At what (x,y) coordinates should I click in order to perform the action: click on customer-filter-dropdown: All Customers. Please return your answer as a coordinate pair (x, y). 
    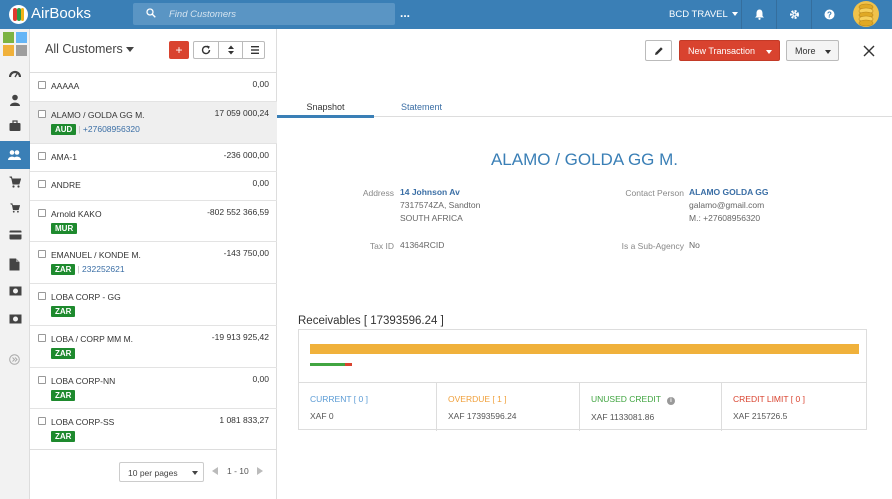
    Looking at the image, I should click on (89, 49).